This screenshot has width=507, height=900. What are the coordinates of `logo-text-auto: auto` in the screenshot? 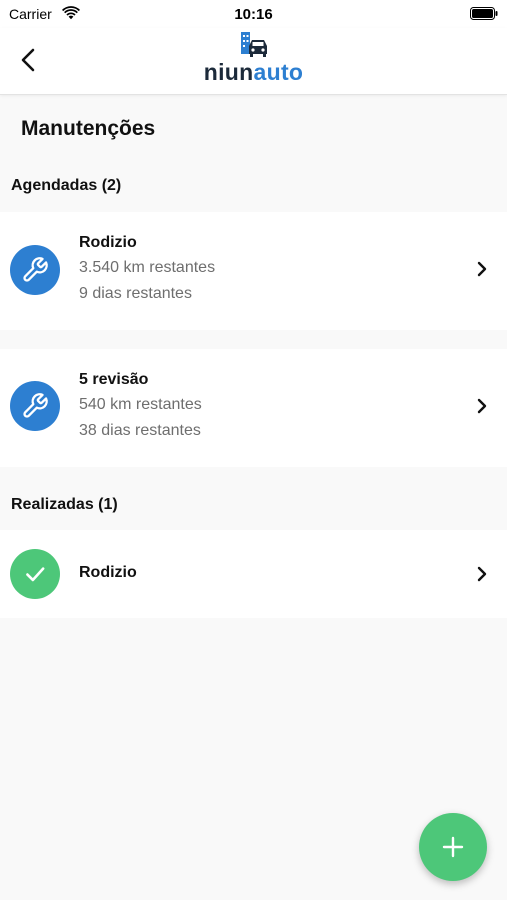 It's located at (278, 72).